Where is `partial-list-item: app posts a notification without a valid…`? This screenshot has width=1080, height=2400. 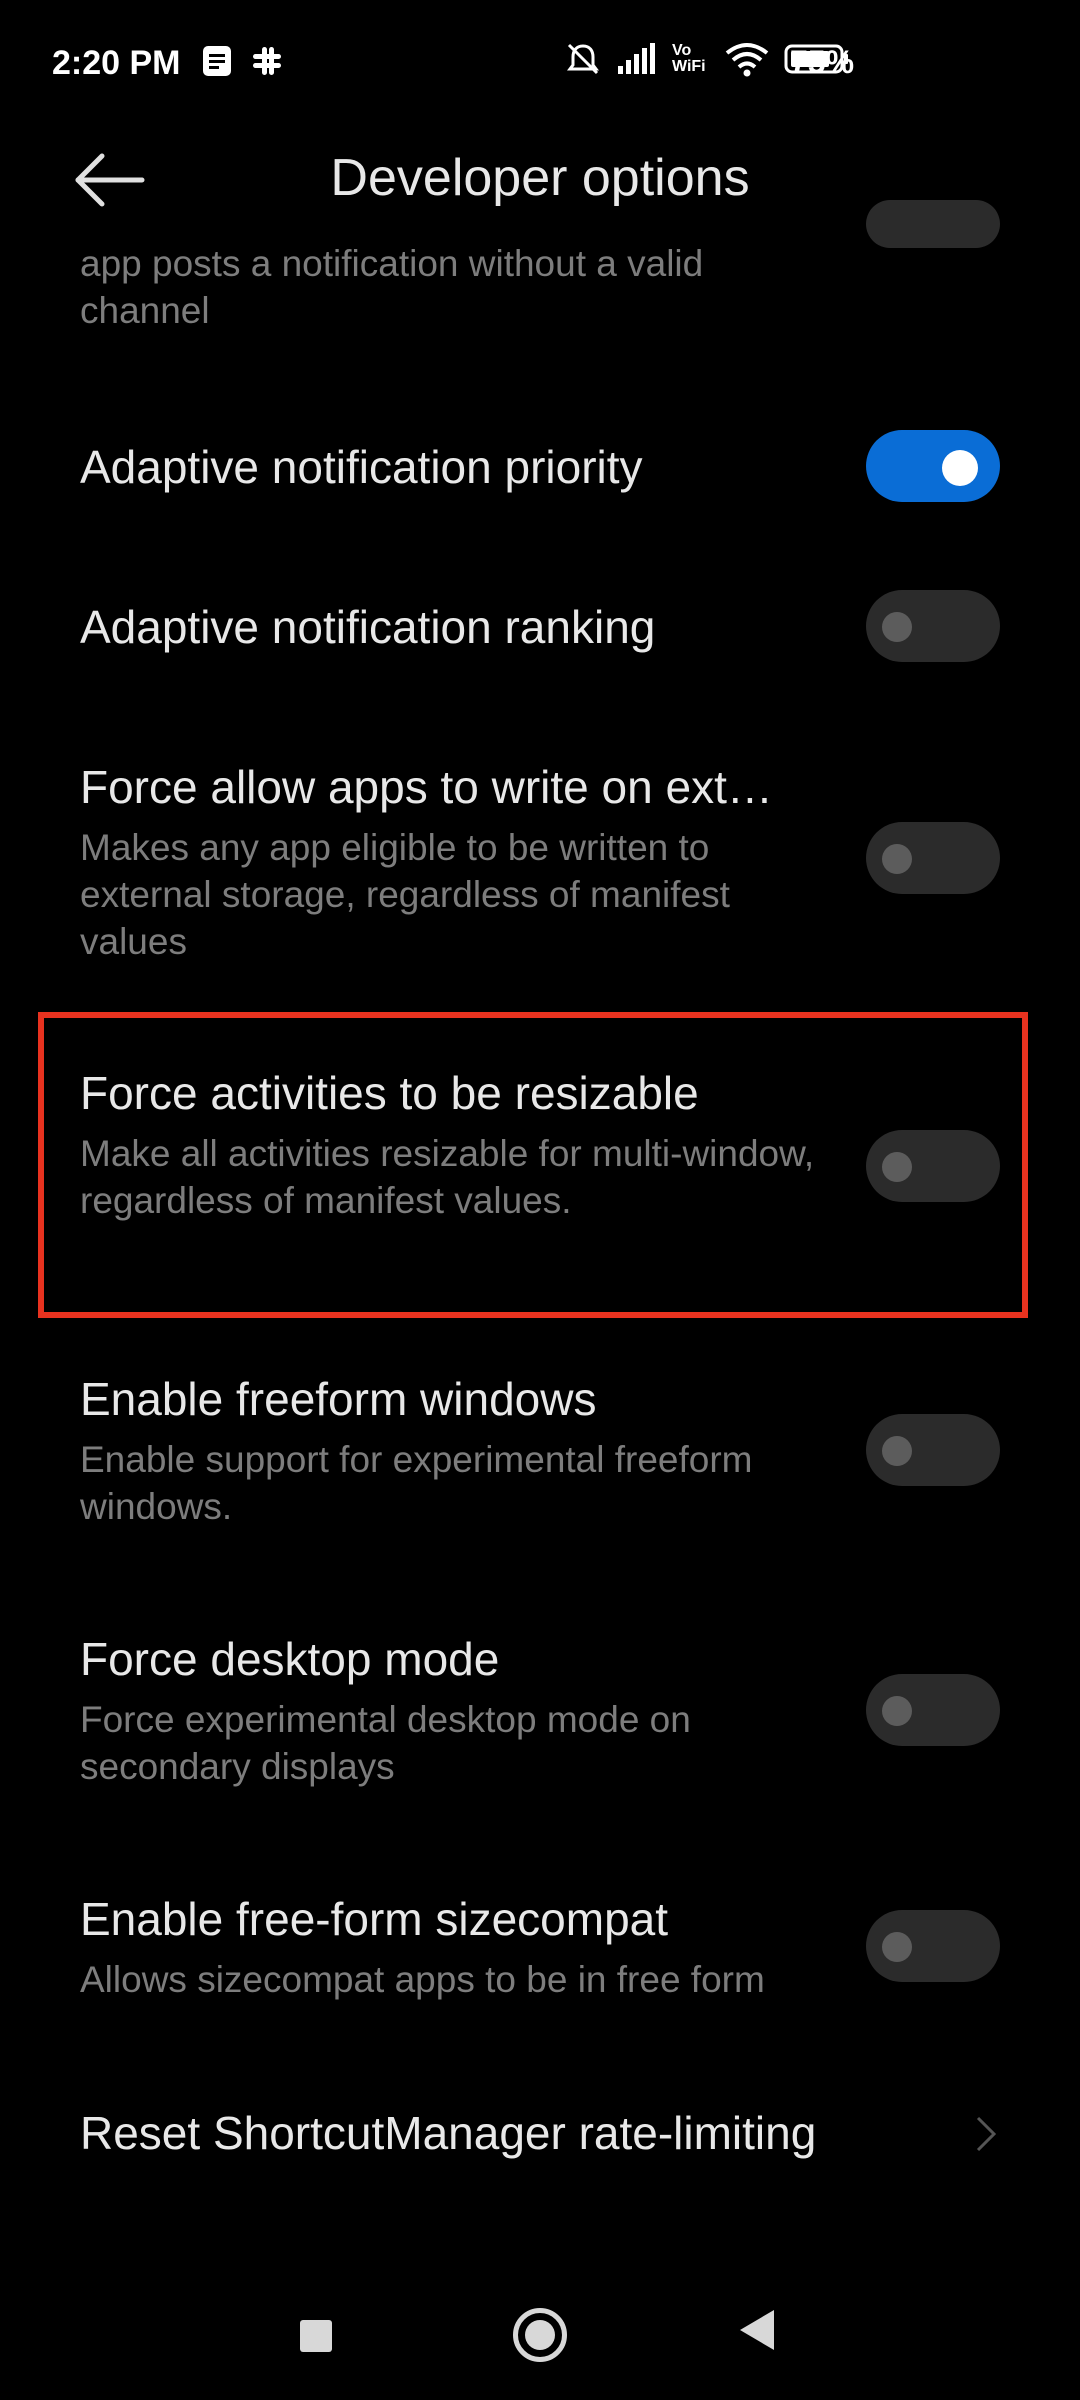
partial-list-item: app posts a notification without a valid… is located at coordinates (540, 275).